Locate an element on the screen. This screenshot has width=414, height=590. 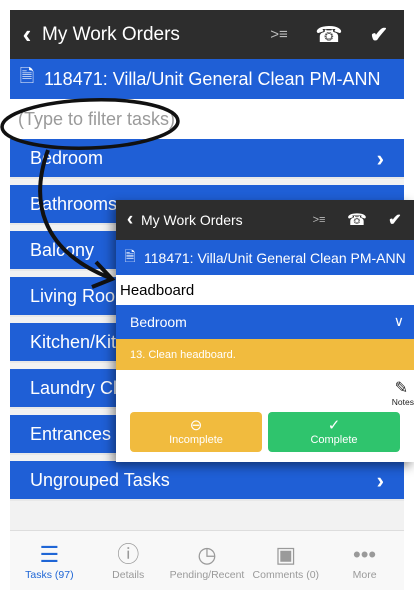
overlay-title: My Work Orders is located at coordinates (192, 220).